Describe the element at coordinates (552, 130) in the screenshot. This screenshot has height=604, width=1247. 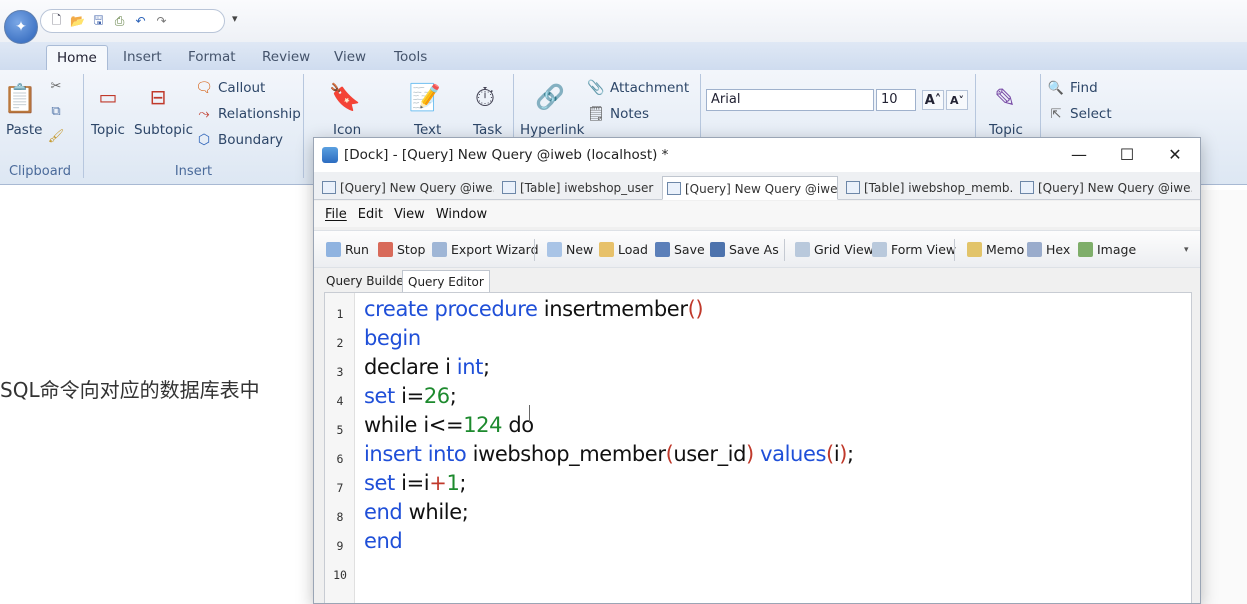
I see `hyperlink-button: Hyperlink` at that location.